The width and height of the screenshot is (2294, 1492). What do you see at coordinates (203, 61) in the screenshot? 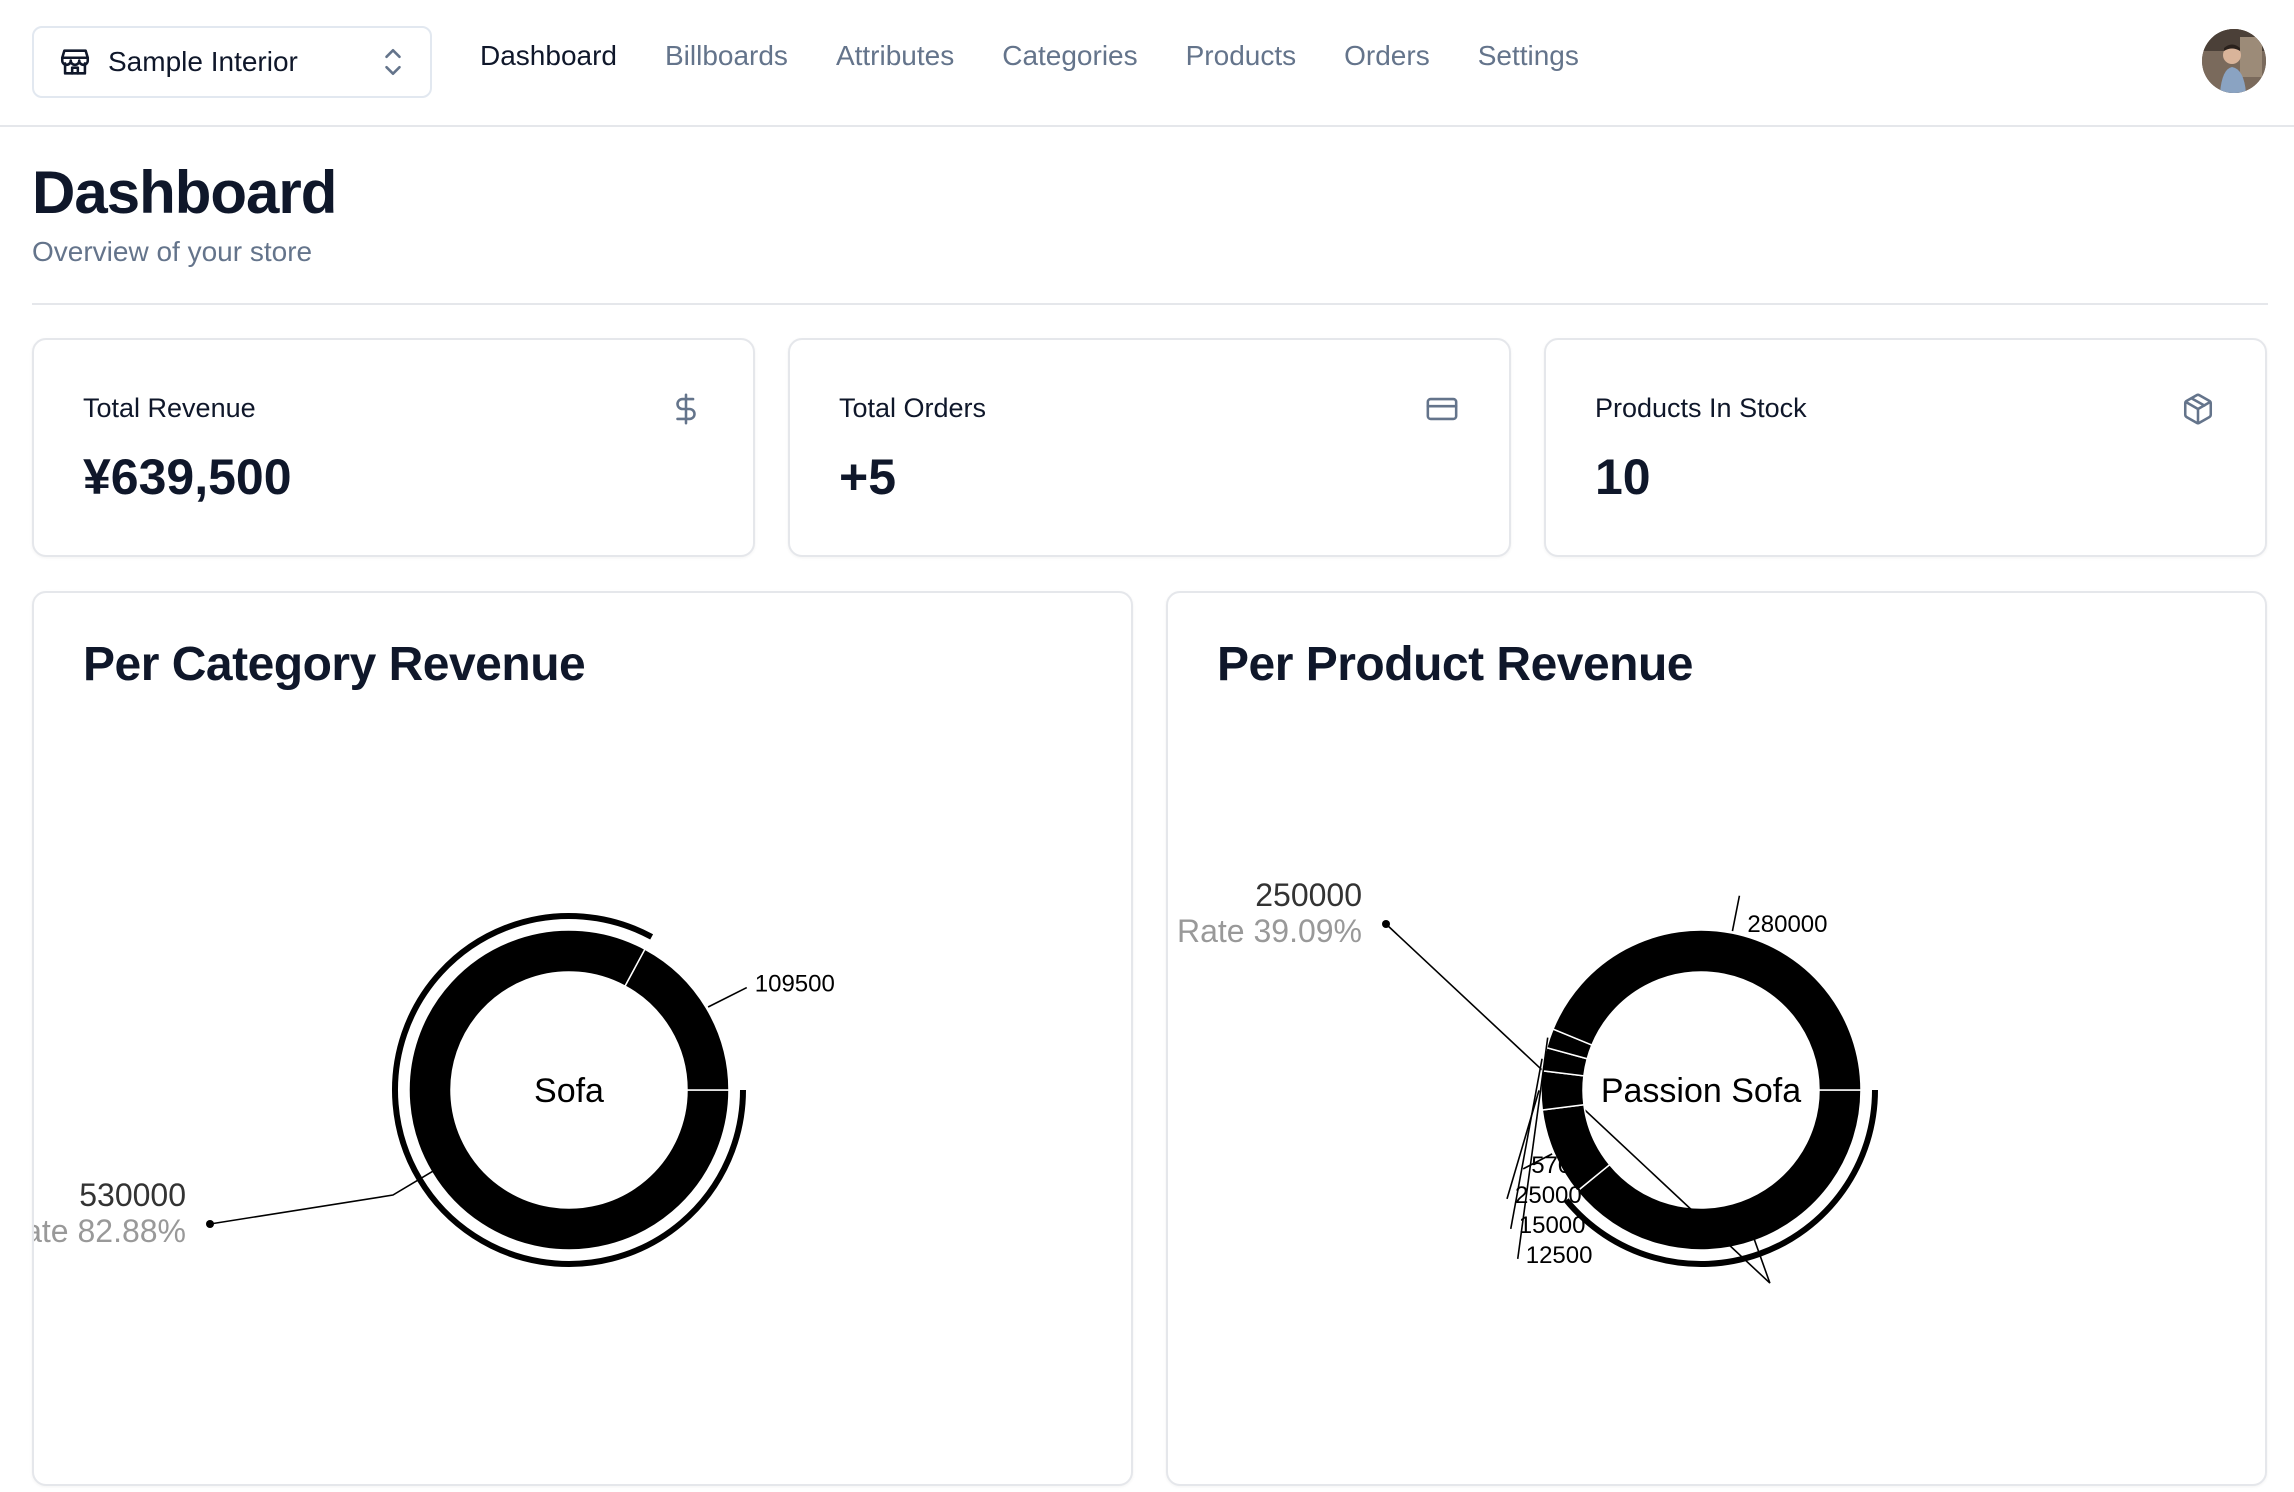
I see `store-name: Sample Interior` at bounding box center [203, 61].